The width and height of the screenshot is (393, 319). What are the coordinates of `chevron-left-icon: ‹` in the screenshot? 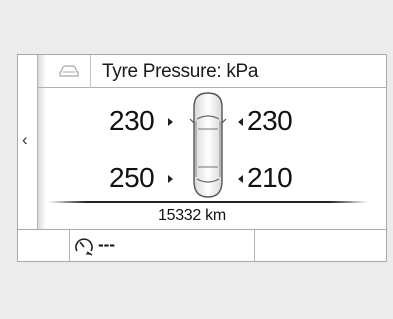 It's located at (25, 139).